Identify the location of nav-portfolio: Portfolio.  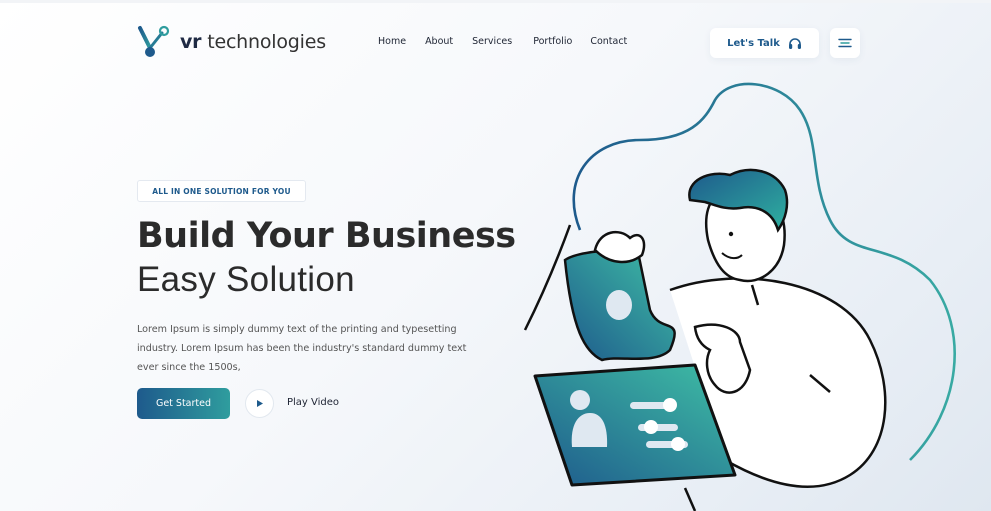
(552, 41).